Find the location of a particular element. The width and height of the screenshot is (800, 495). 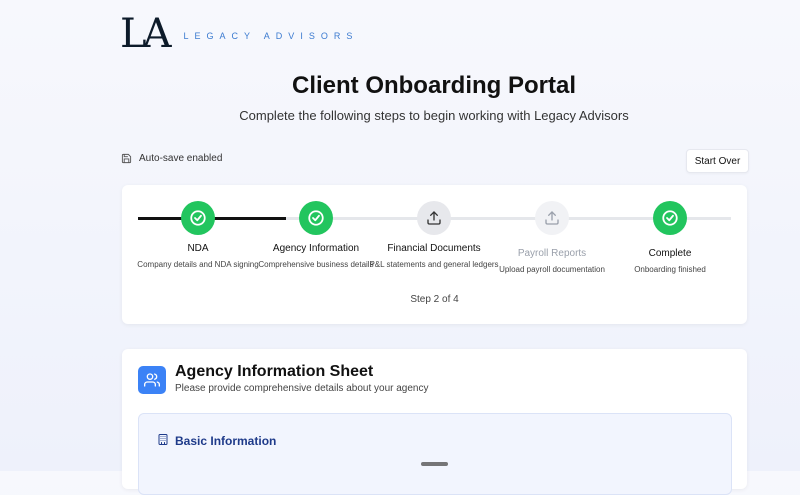

step-complete: Complete Onboarding finished is located at coordinates (670, 238).